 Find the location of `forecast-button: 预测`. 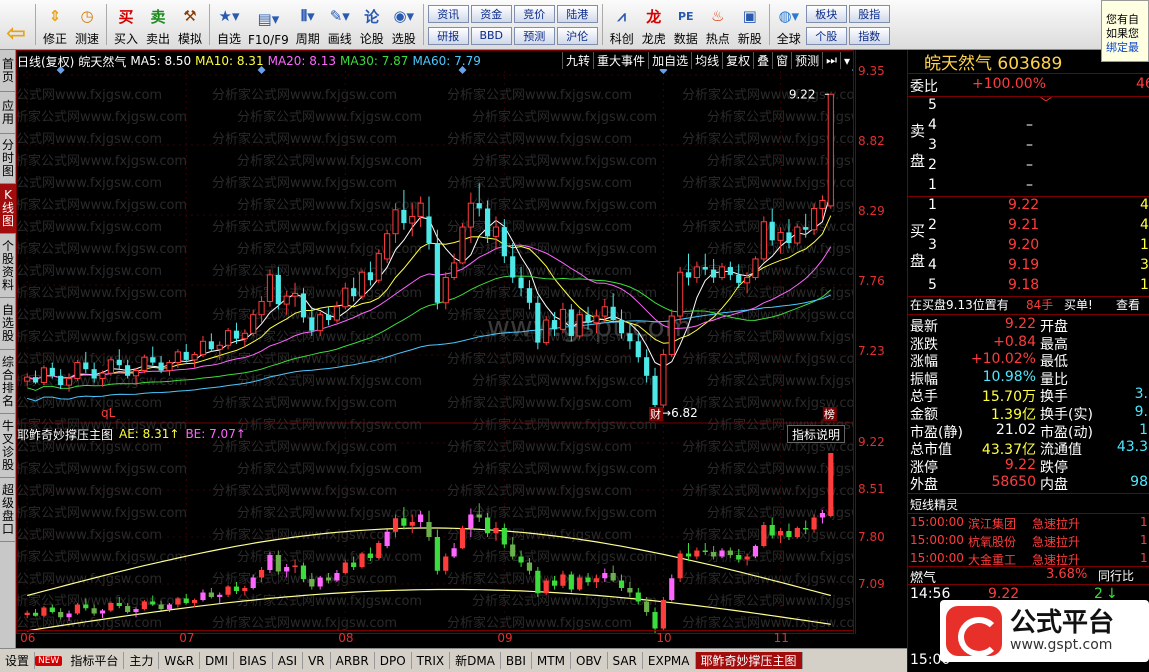

forecast-button: 预测 is located at coordinates (534, 35).